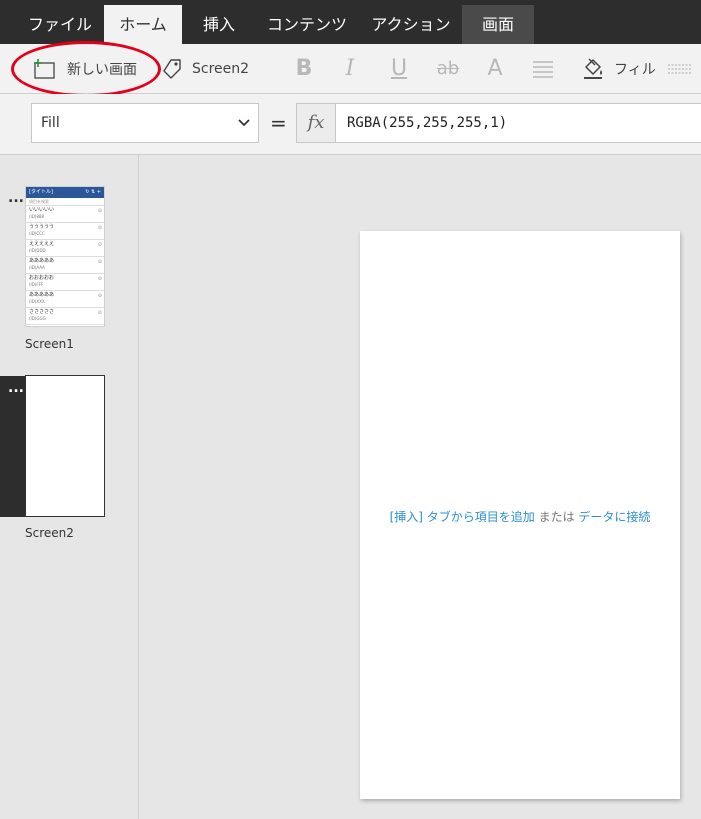 This screenshot has width=701, height=819. What do you see at coordinates (614, 517) in the screenshot?
I see `connect-data-link: データに接続` at bounding box center [614, 517].